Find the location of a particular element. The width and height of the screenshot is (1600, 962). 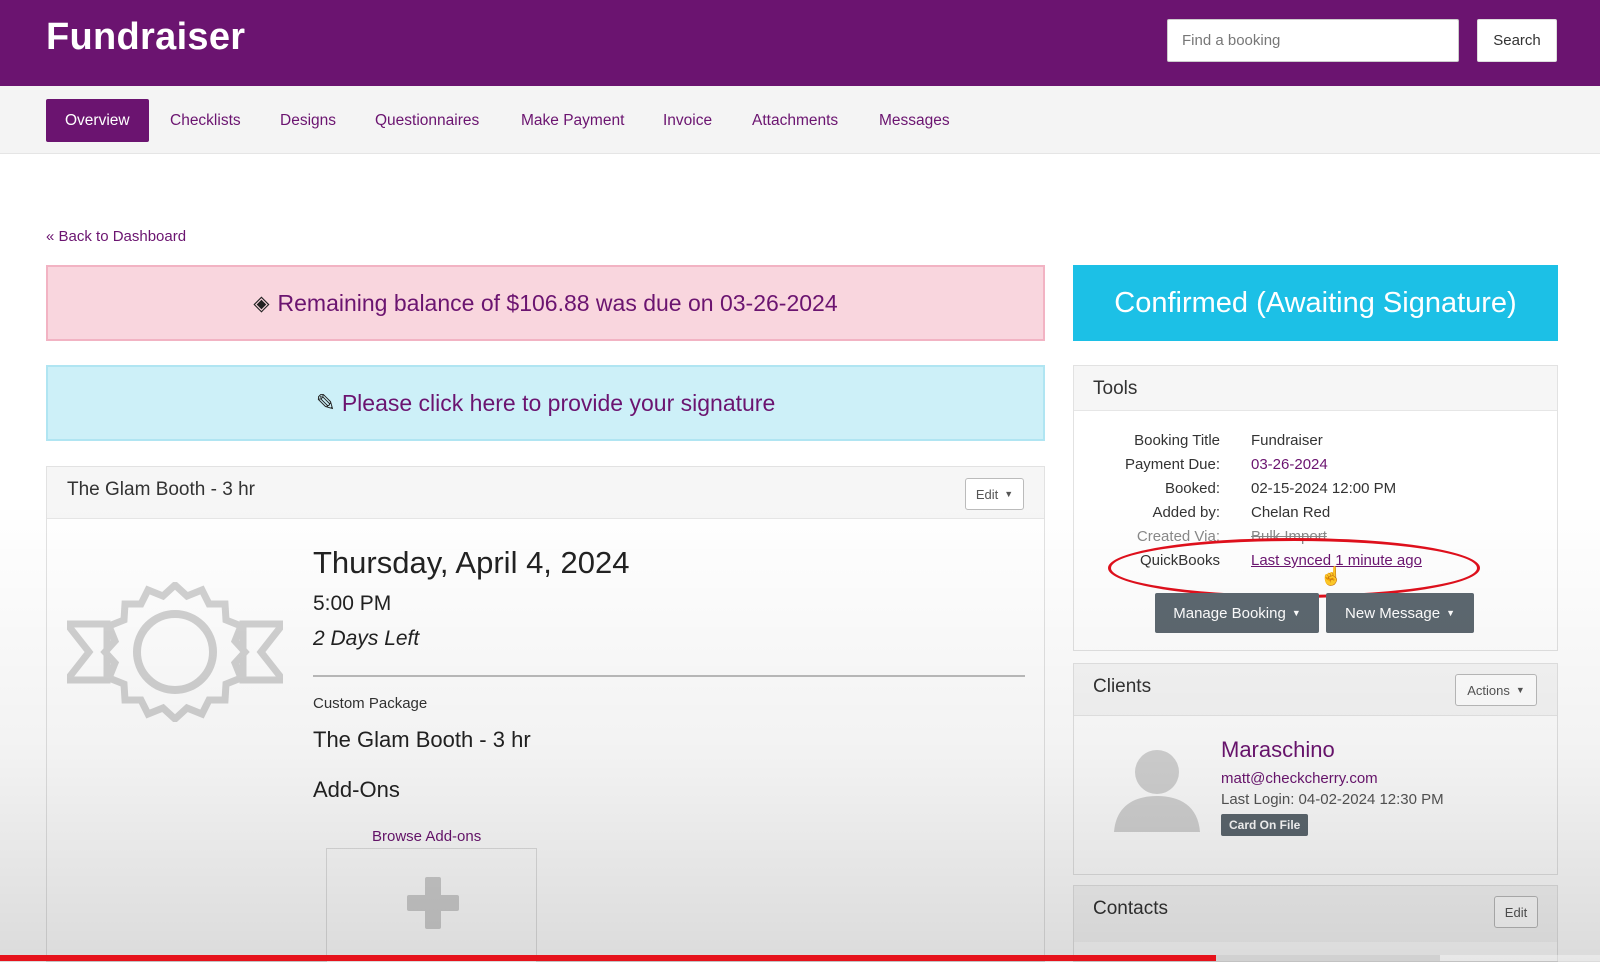

contacts-title: Contacts is located at coordinates (1130, 908).